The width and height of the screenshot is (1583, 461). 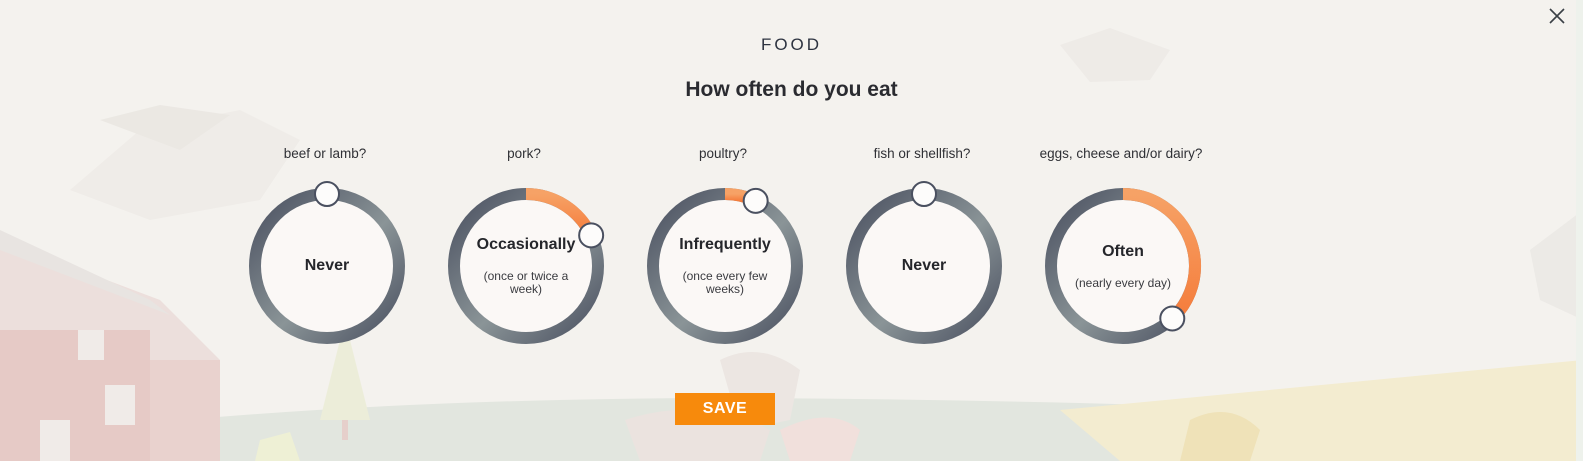 I want to click on frequency-dial: fish or shellfish? Never, so click(x=922, y=244).